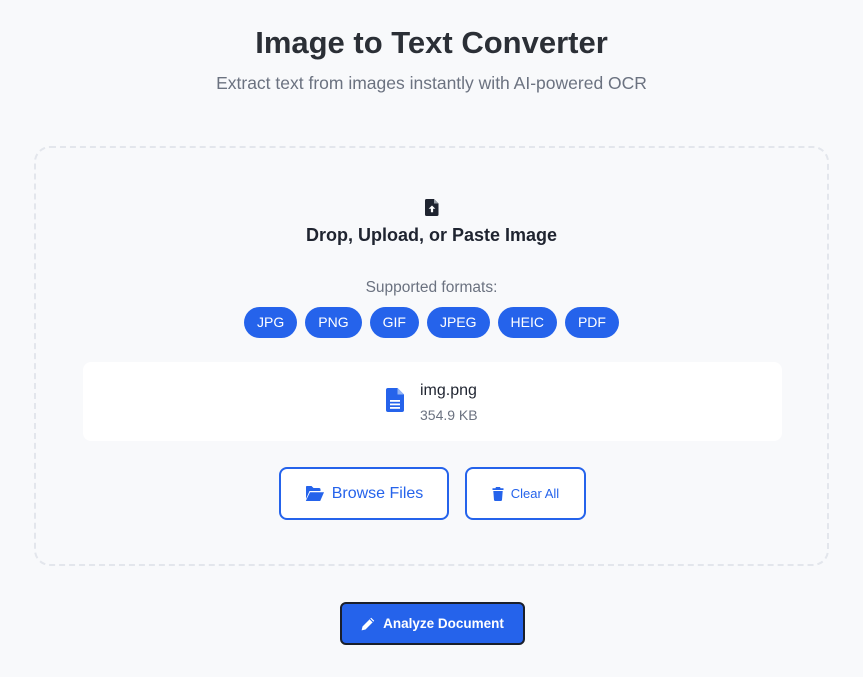  Describe the element at coordinates (394, 322) in the screenshot. I see `format-badge-gif: GIF` at that location.